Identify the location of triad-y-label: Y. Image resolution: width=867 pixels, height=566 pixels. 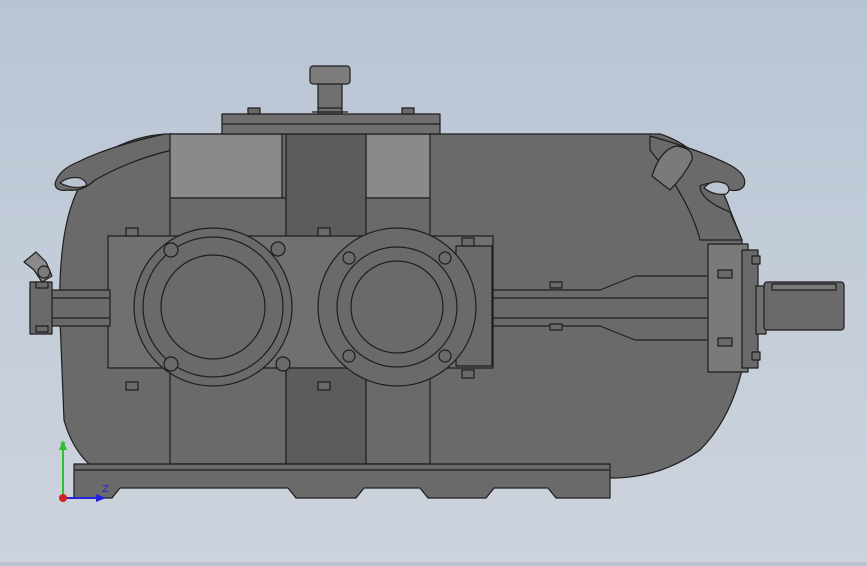
(63, 446).